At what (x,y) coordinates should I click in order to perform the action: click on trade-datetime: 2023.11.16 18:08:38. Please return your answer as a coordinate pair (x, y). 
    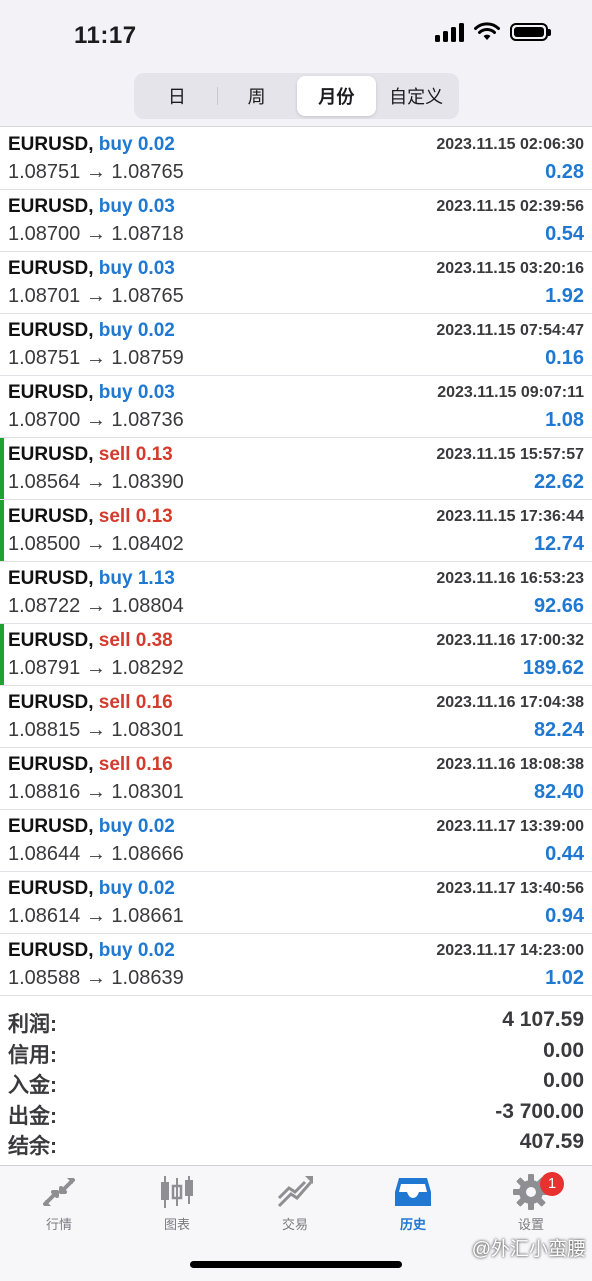
    Looking at the image, I should click on (510, 764).